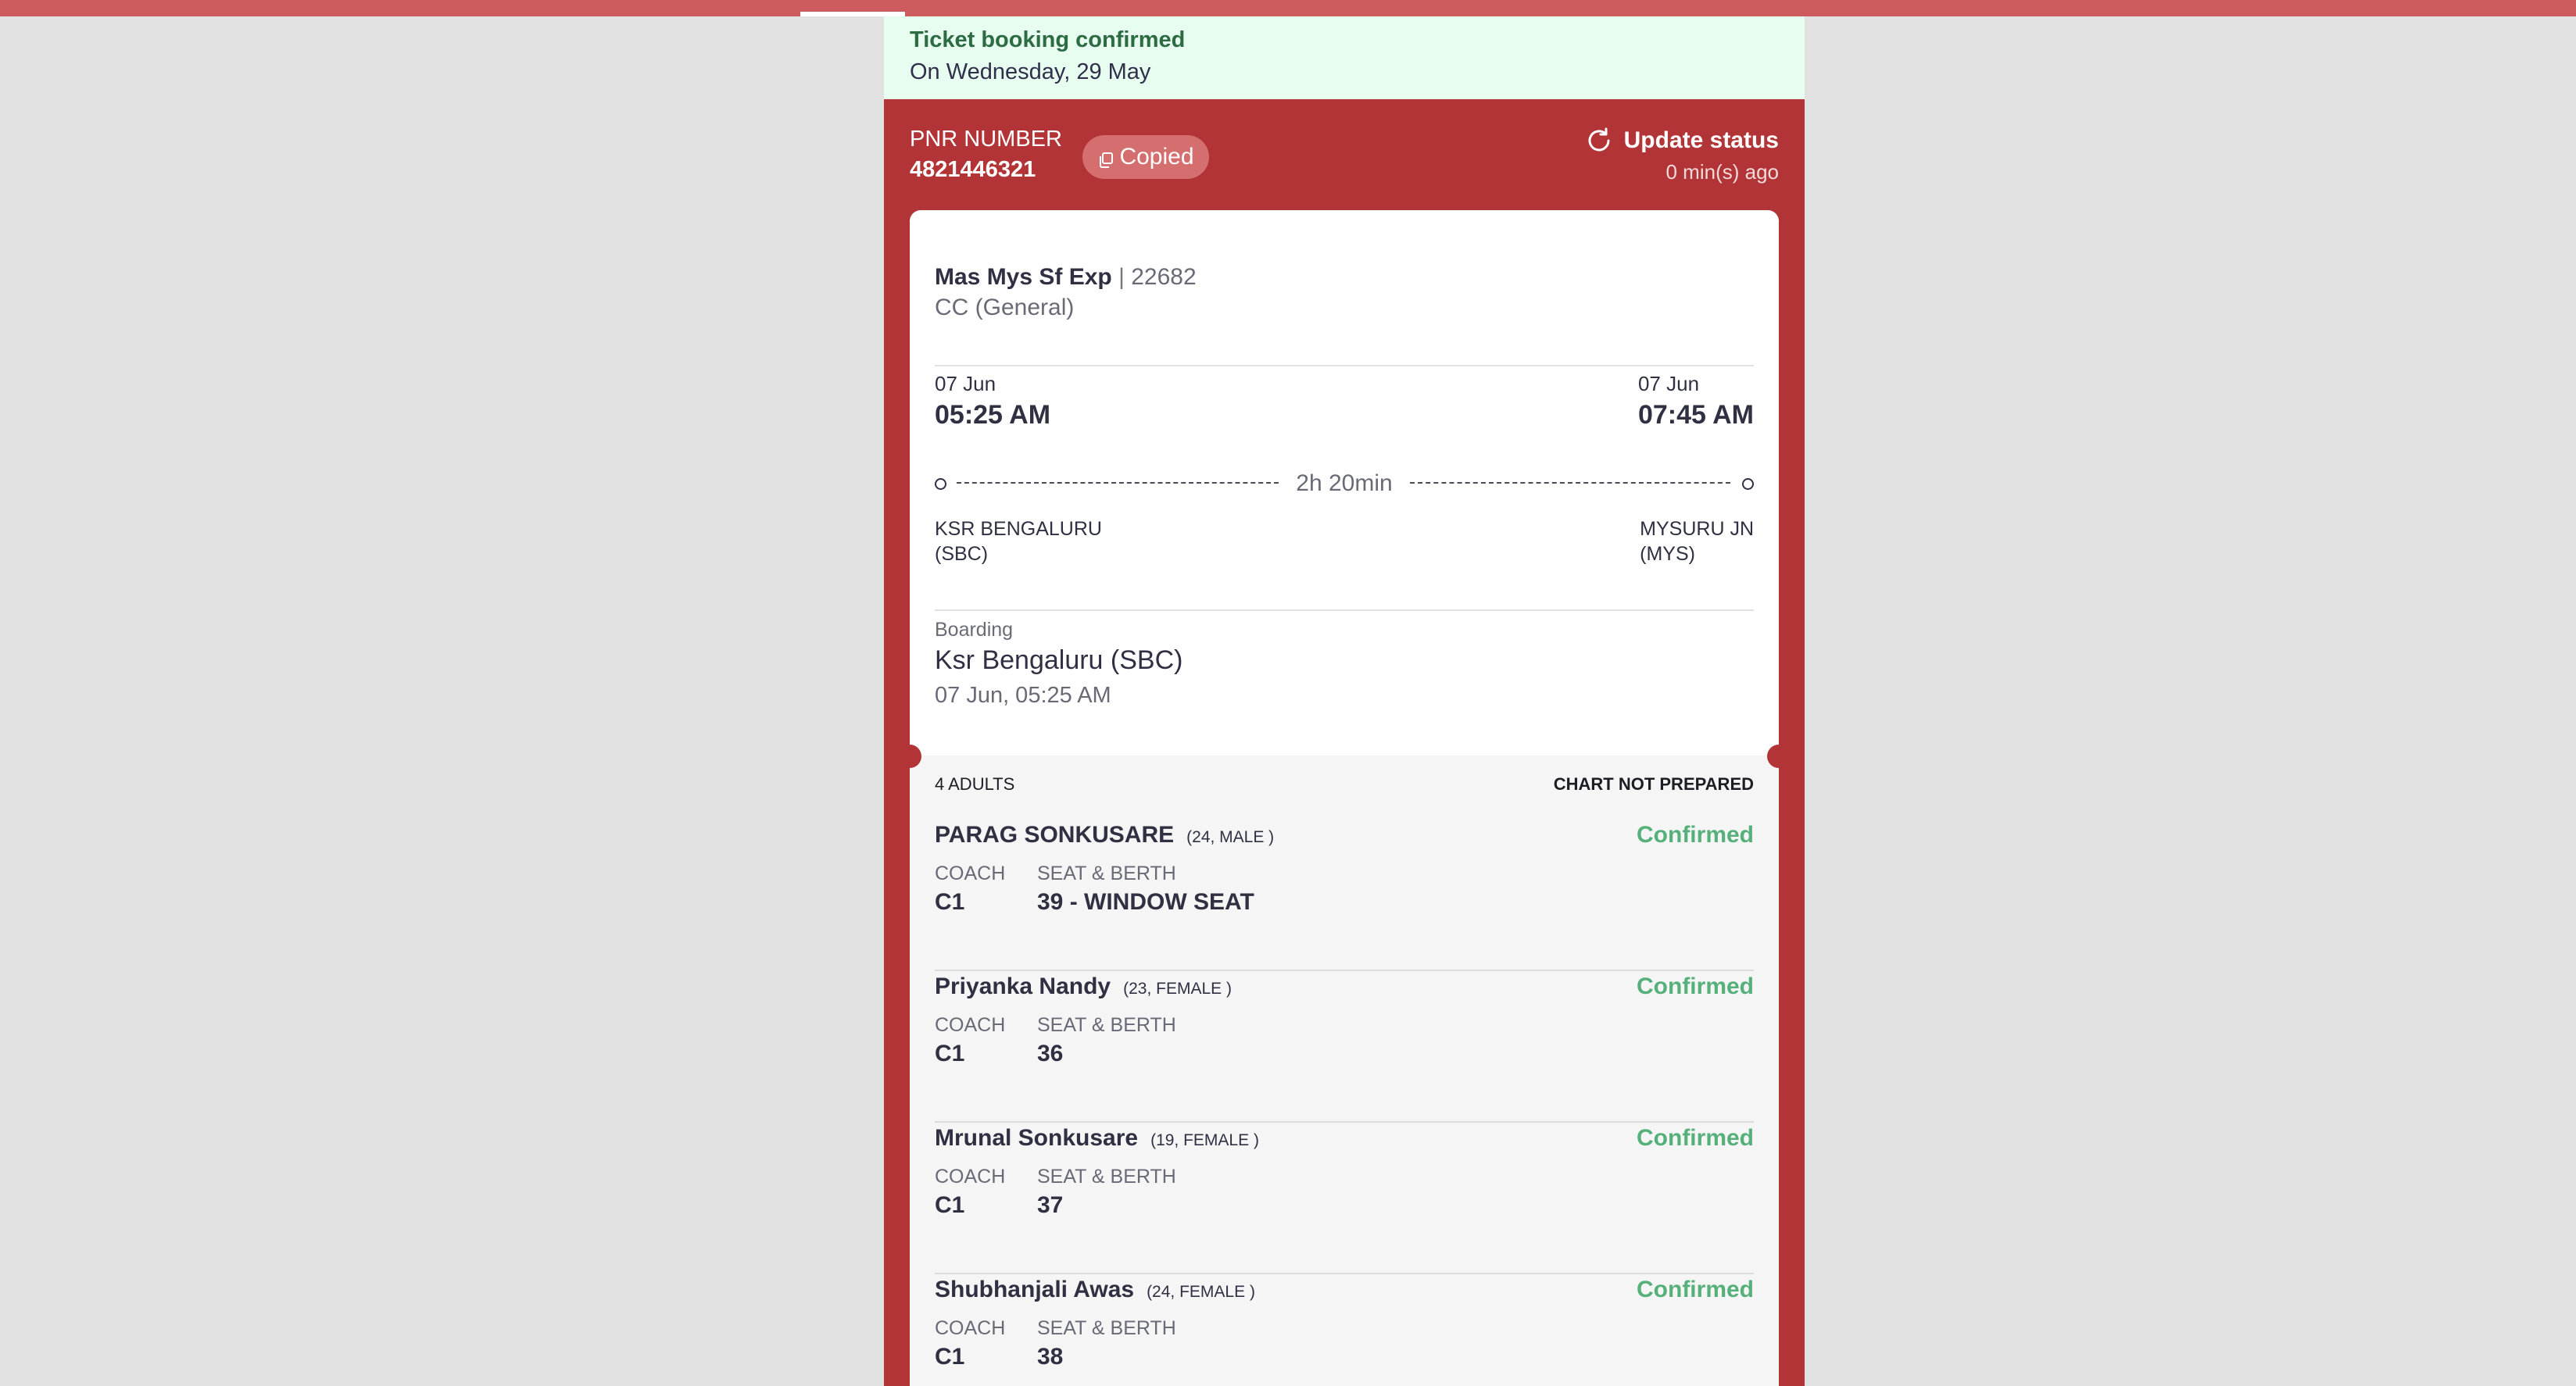  I want to click on passenger-name: Priyanka Nandy, so click(1023, 986).